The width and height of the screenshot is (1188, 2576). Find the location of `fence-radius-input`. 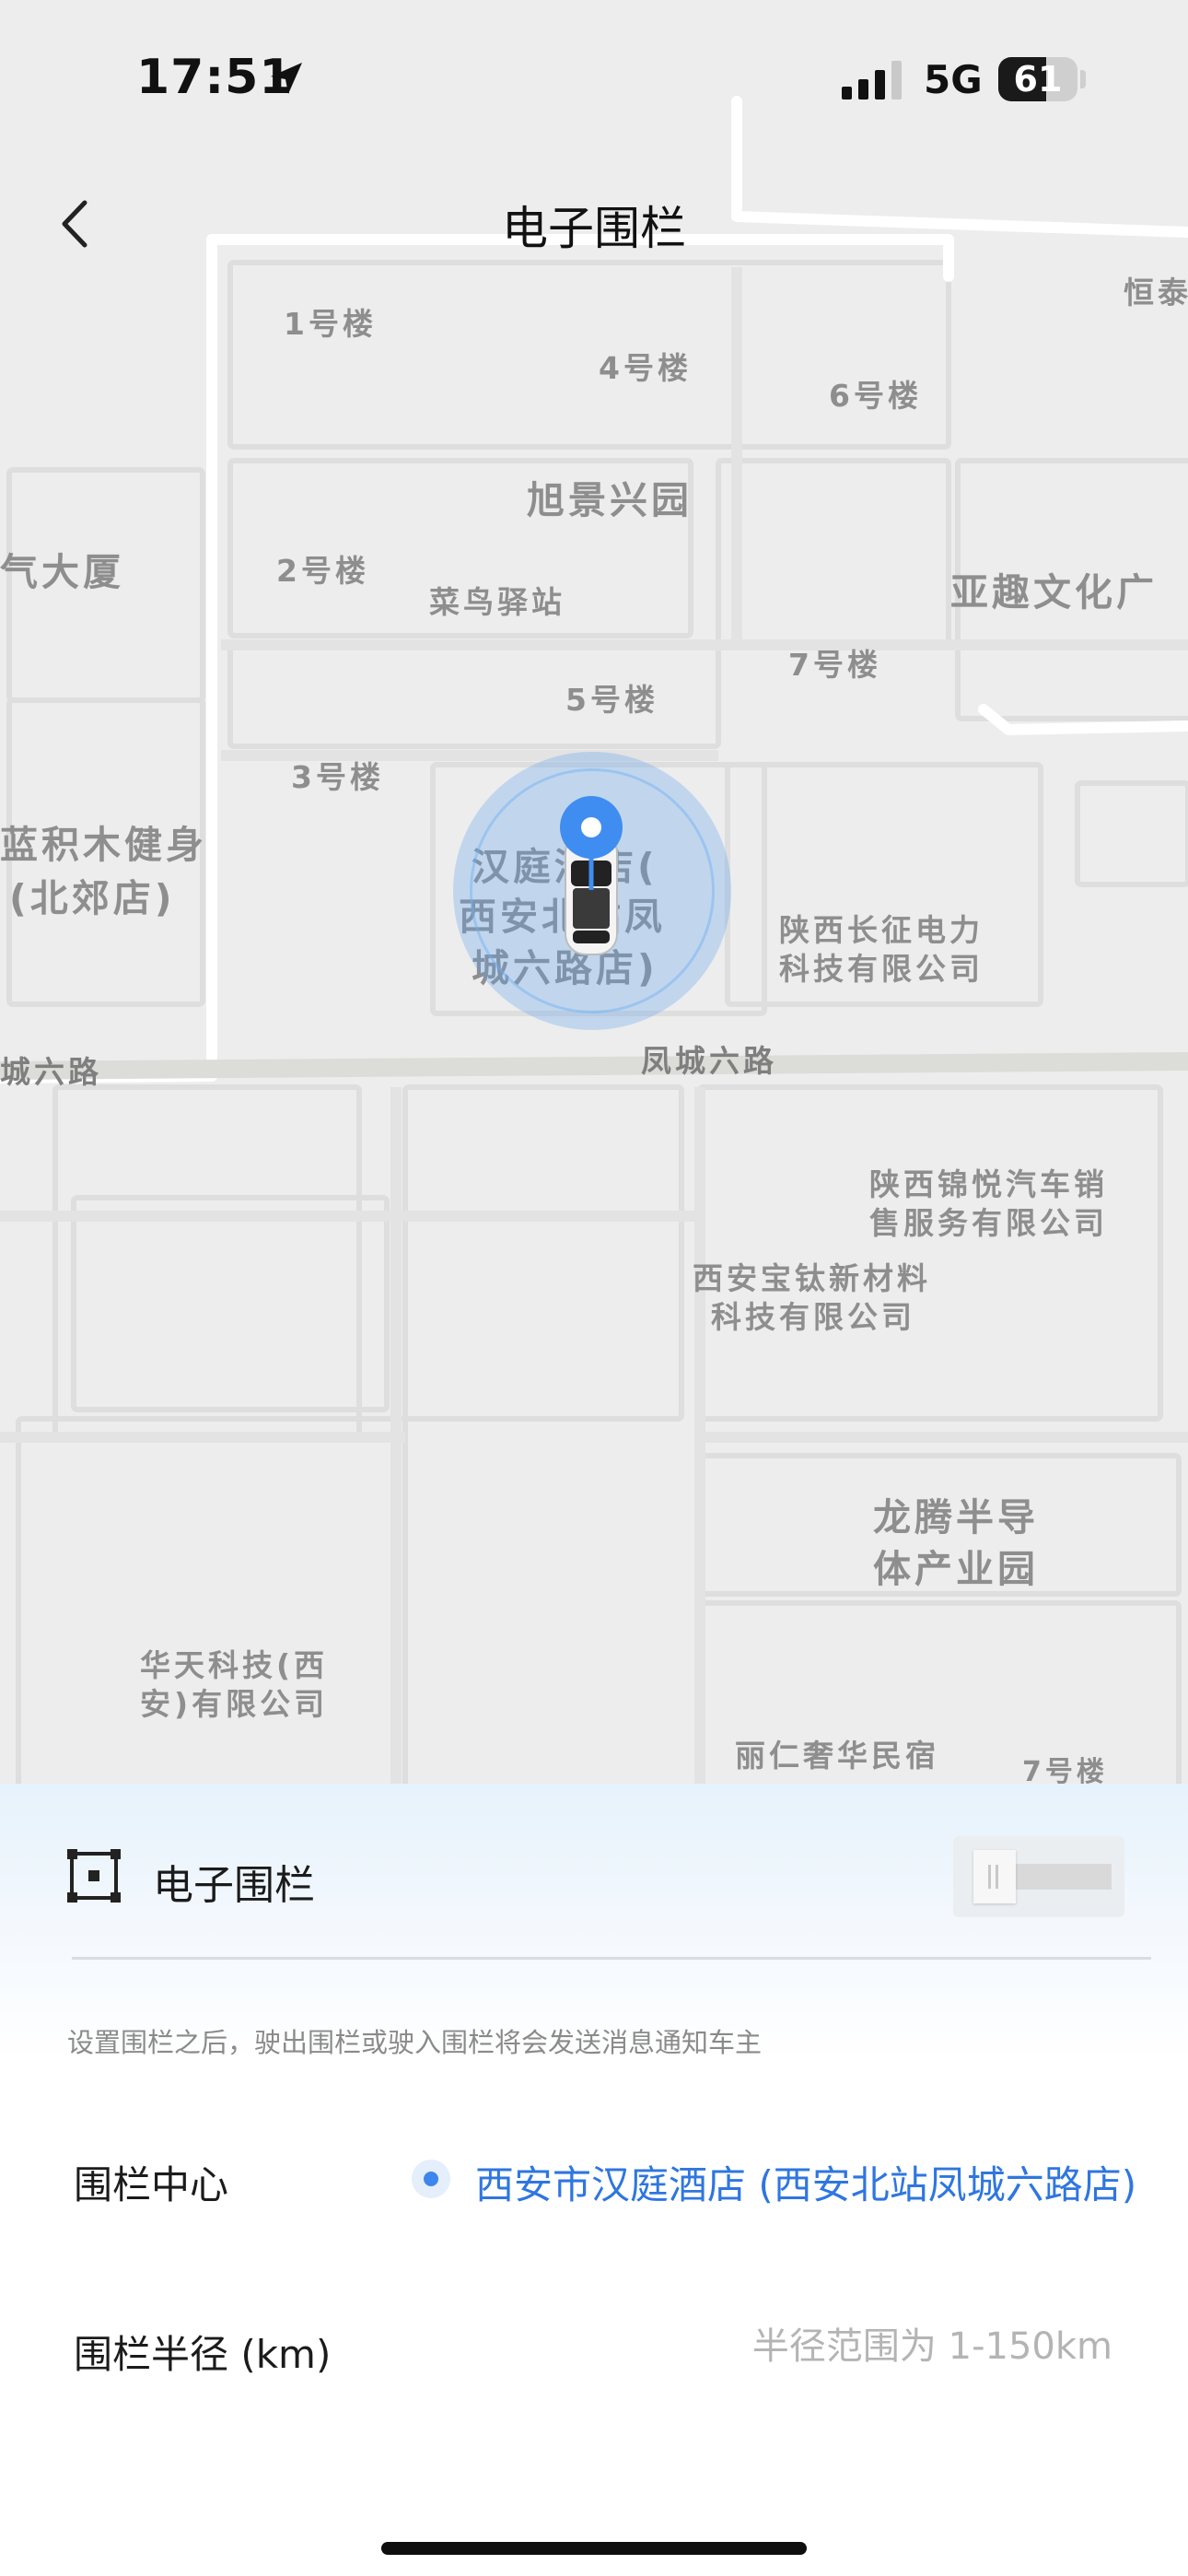

fence-radius-input is located at coordinates (878, 2346).